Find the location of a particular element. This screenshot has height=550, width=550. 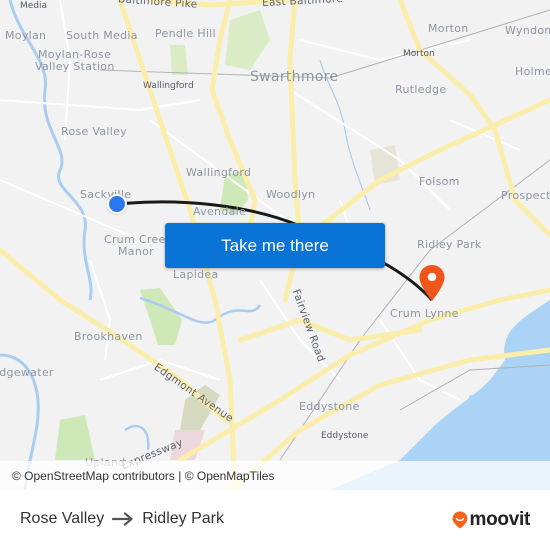

destination-pin-icon is located at coordinates (432, 283).